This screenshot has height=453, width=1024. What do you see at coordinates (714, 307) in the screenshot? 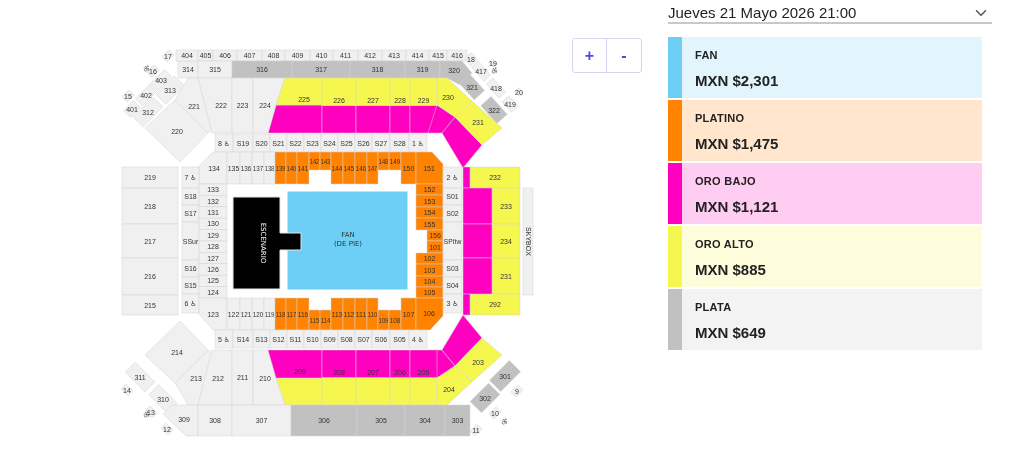
I see `zone-name: PLATA` at bounding box center [714, 307].